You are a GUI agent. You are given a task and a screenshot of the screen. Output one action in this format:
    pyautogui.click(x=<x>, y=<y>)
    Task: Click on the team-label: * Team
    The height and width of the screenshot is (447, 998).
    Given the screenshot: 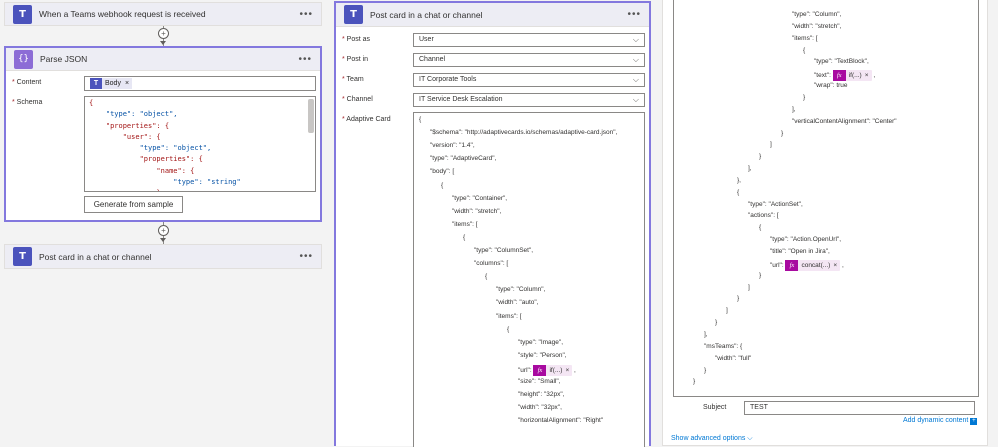 What is the action you would take?
    pyautogui.click(x=353, y=79)
    